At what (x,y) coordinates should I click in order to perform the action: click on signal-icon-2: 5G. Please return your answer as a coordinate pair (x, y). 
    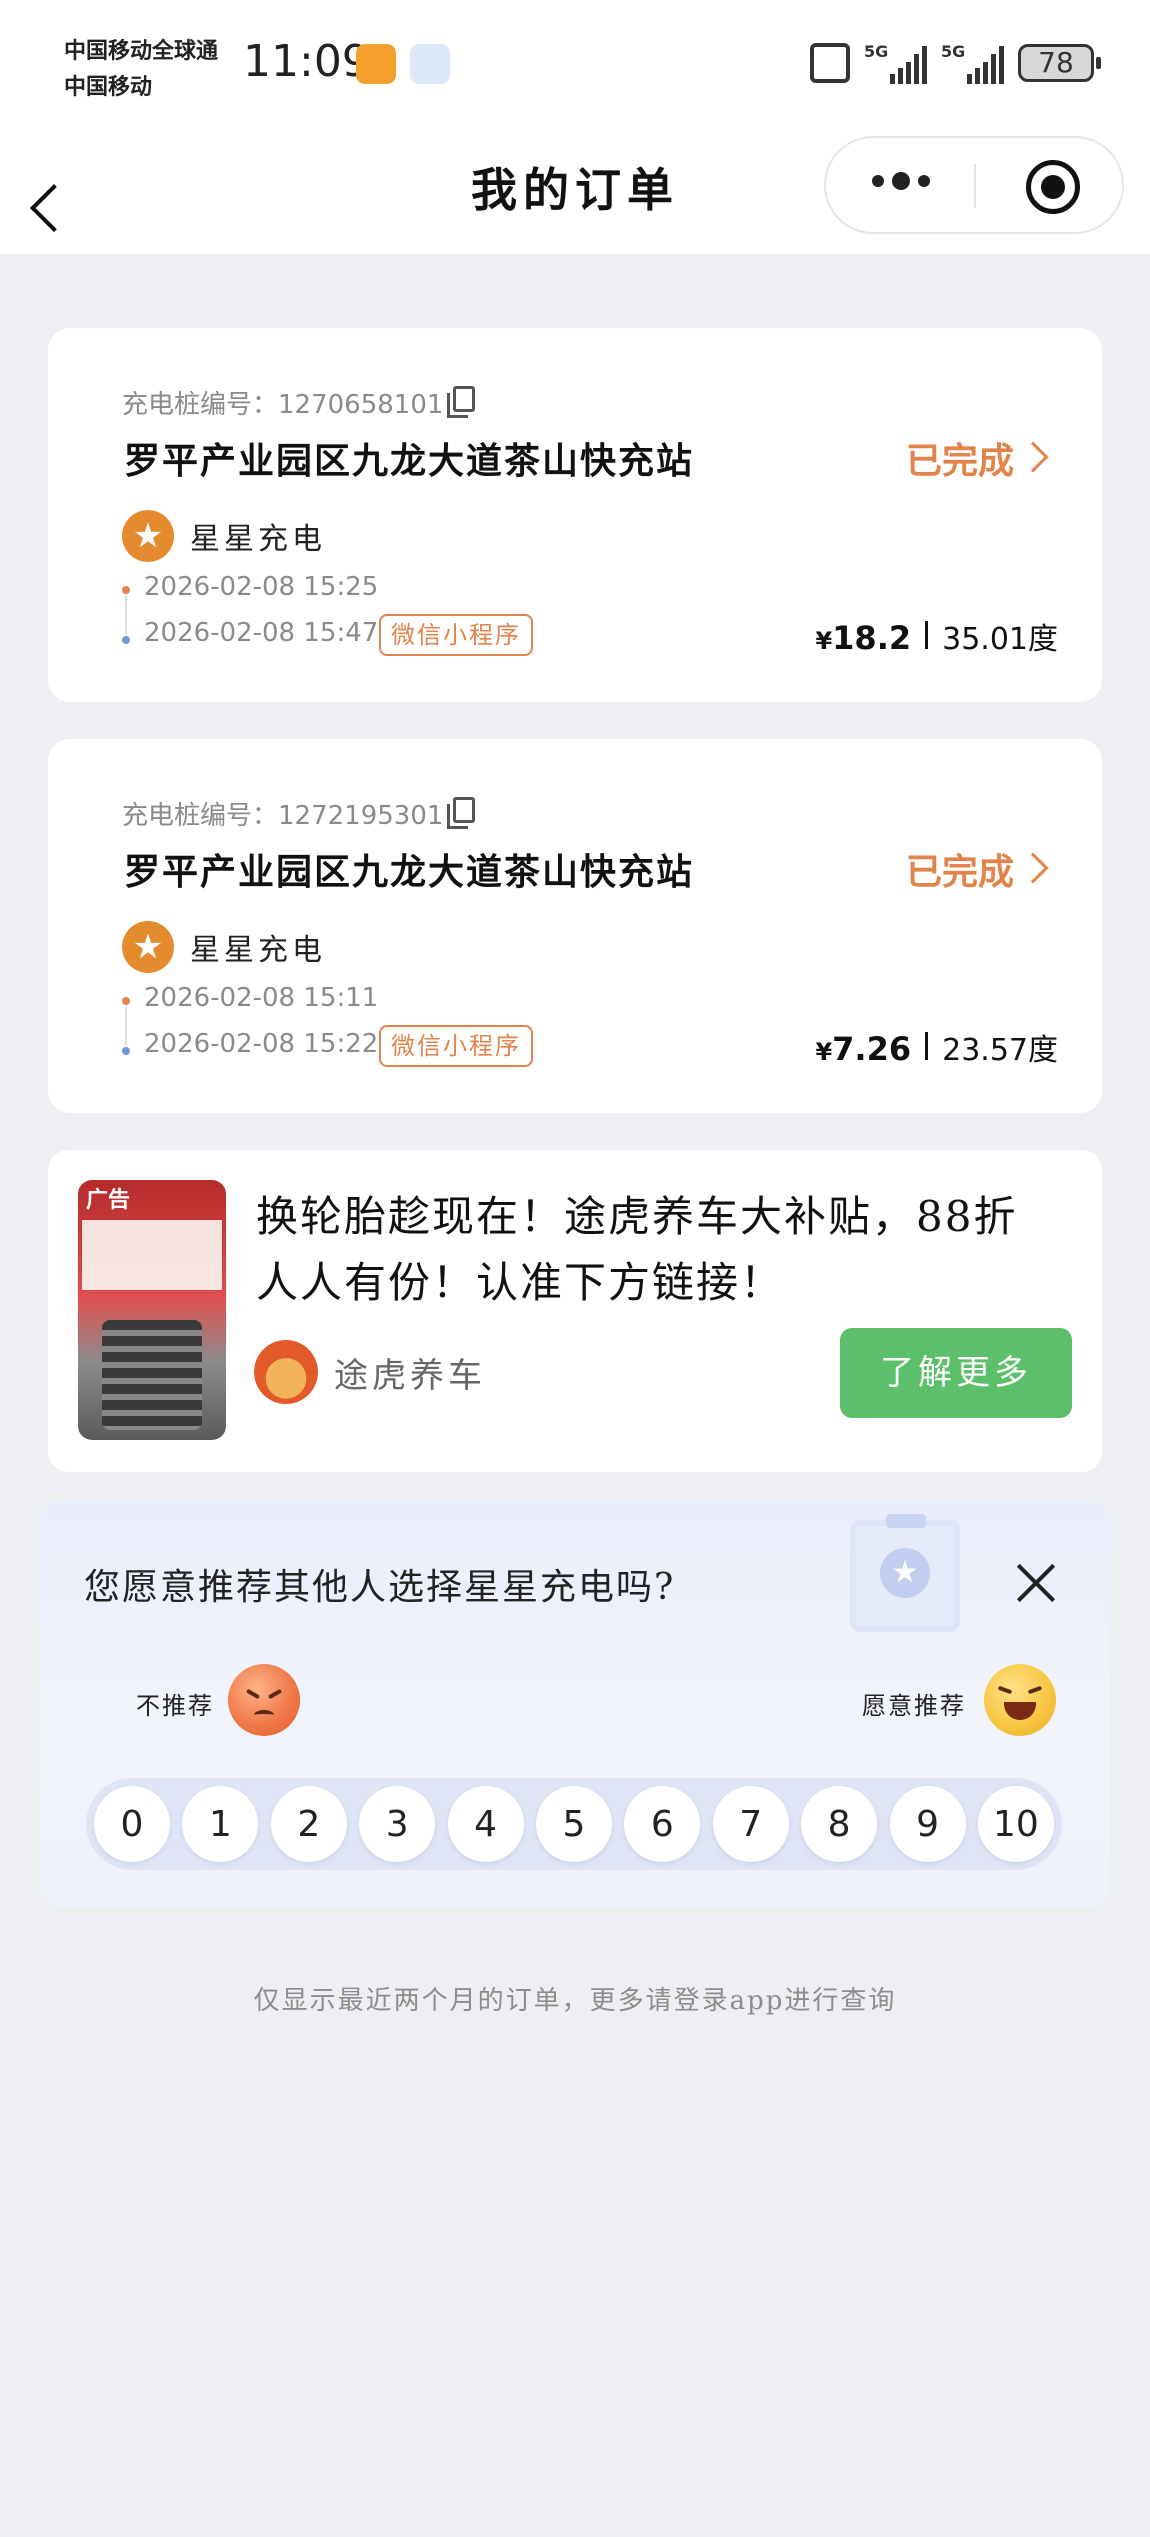
    Looking at the image, I should click on (972, 63).